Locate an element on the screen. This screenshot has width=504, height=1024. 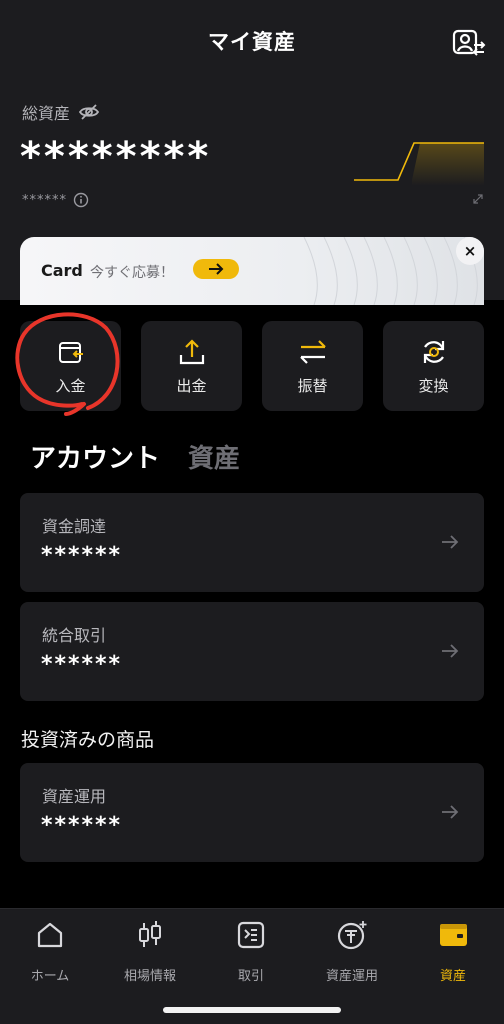
nav-item-assets: 資産 is located at coordinates (453, 954).